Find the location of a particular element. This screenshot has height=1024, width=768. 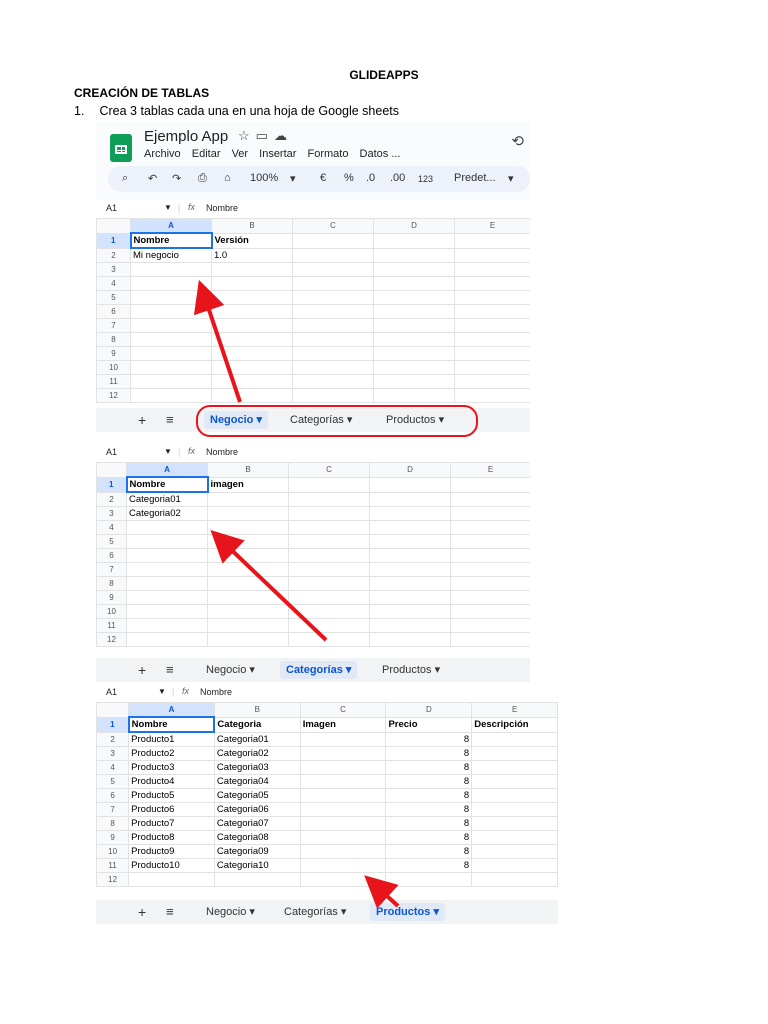

cell: Categoria01 is located at coordinates (167, 499).